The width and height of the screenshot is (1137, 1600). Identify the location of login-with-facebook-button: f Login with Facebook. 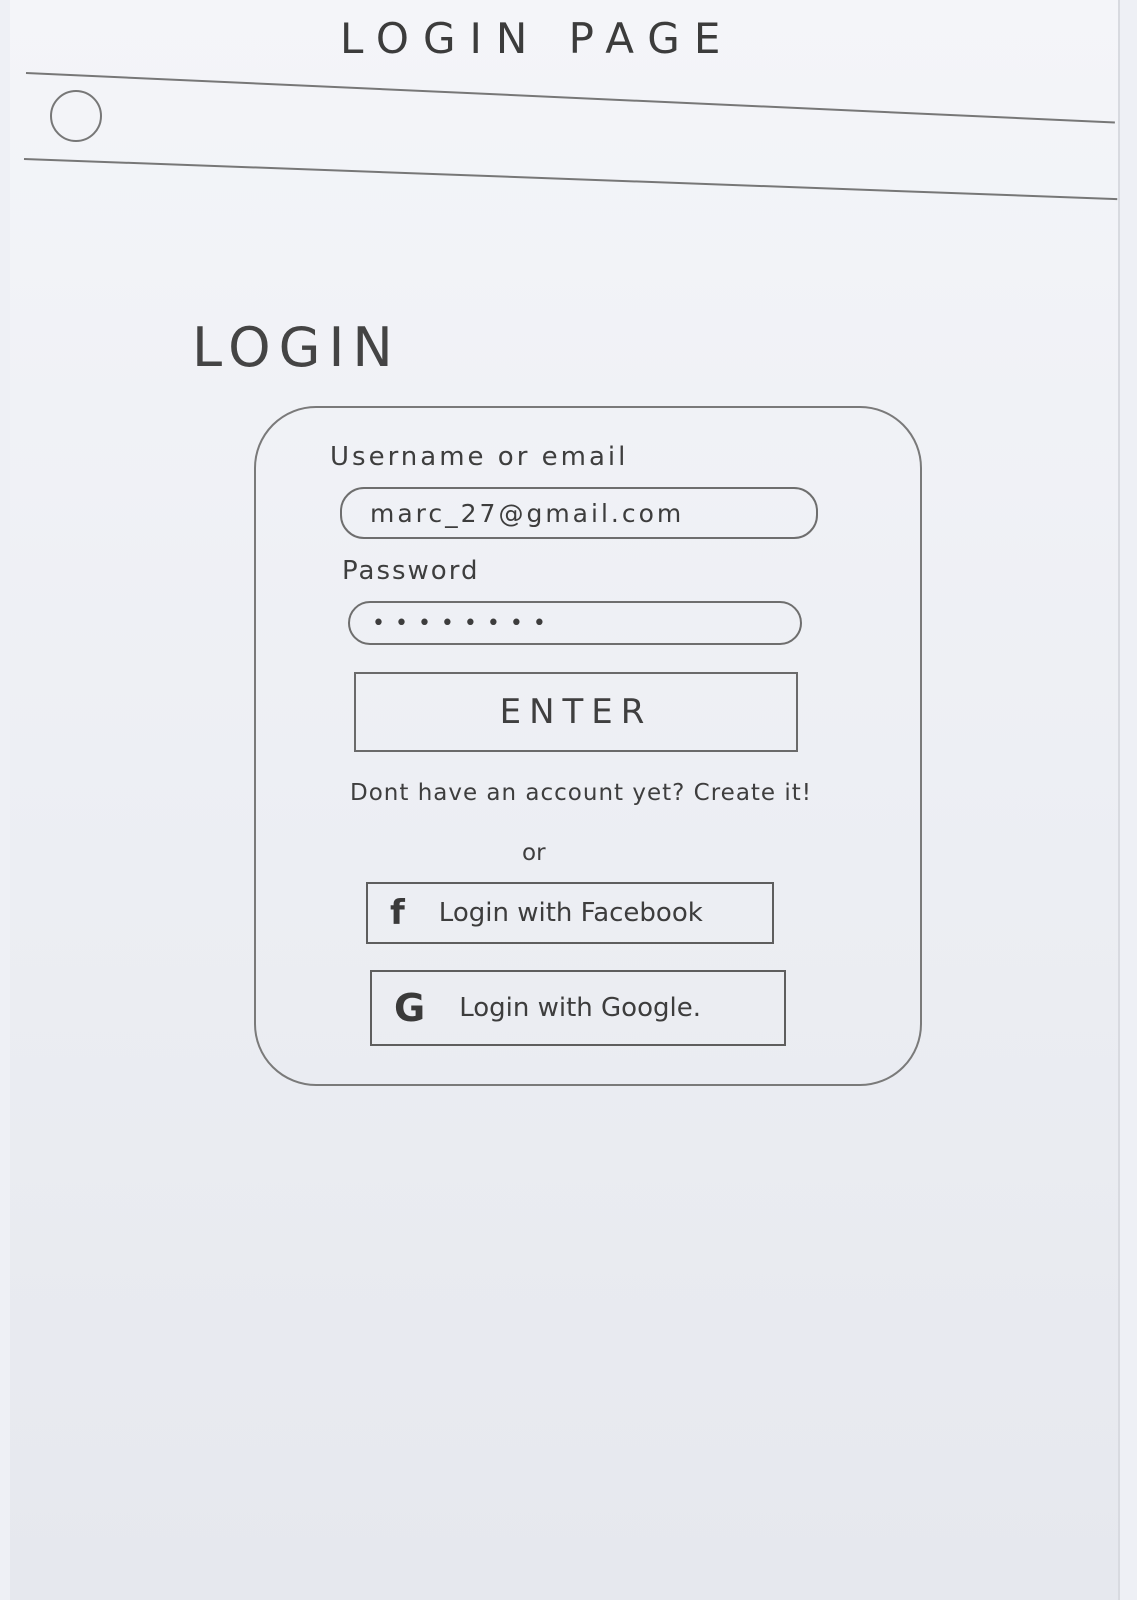
(570, 913).